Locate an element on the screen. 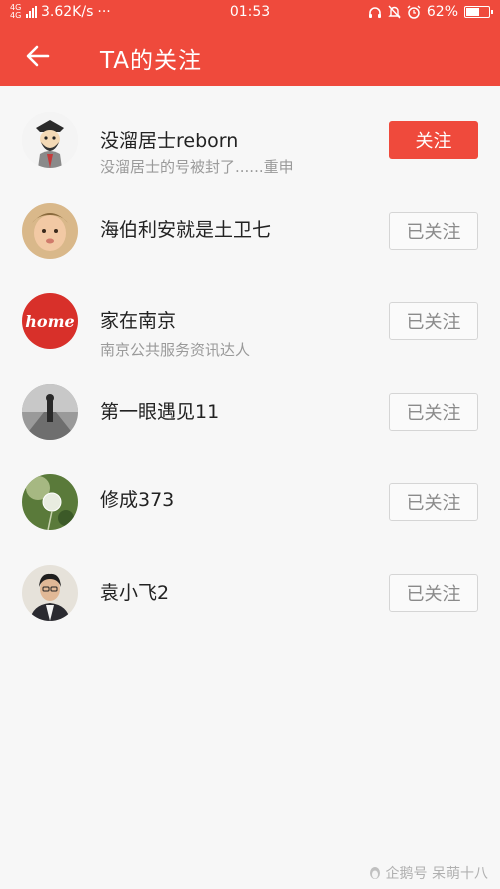 Image resolution: width=500 pixels, height=889 pixels. user-name: 第一眼遇见11 is located at coordinates (160, 411).